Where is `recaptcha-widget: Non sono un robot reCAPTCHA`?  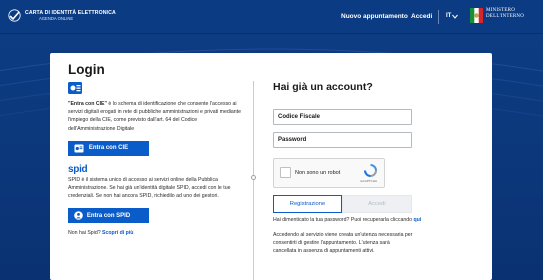 recaptcha-widget: Non sono un robot reCAPTCHA is located at coordinates (329, 173).